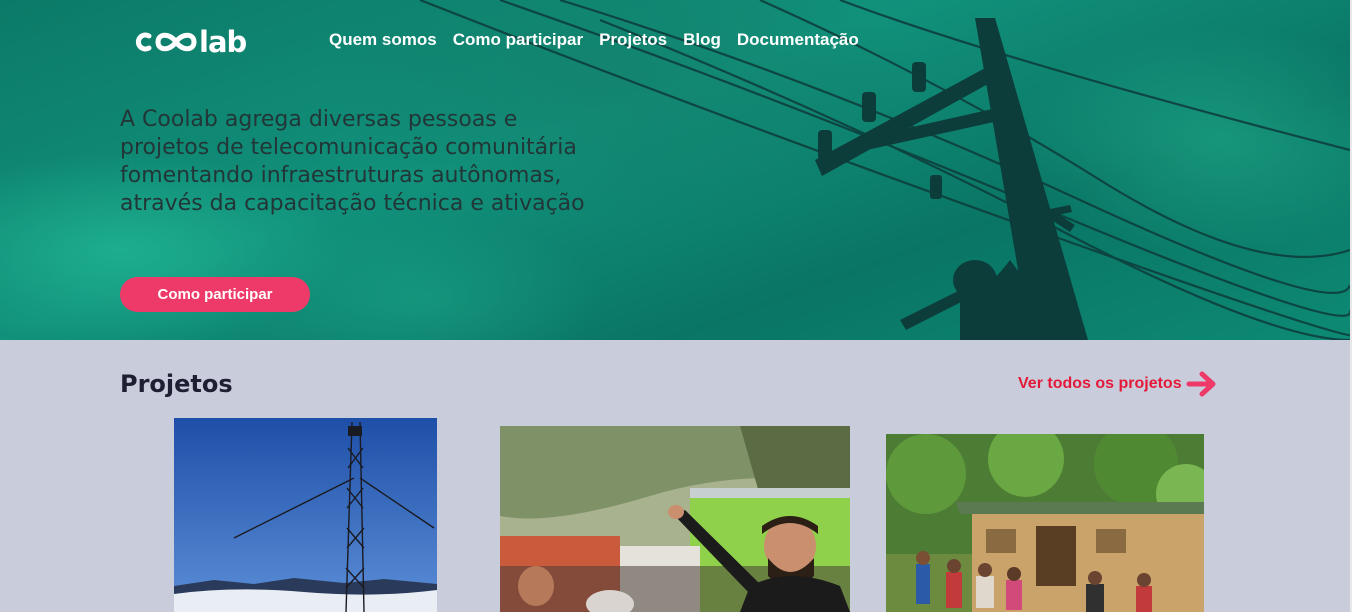  What do you see at coordinates (319, 119) in the screenshot?
I see `tagline-line: A Coolab agrega diversas pessoas e` at bounding box center [319, 119].